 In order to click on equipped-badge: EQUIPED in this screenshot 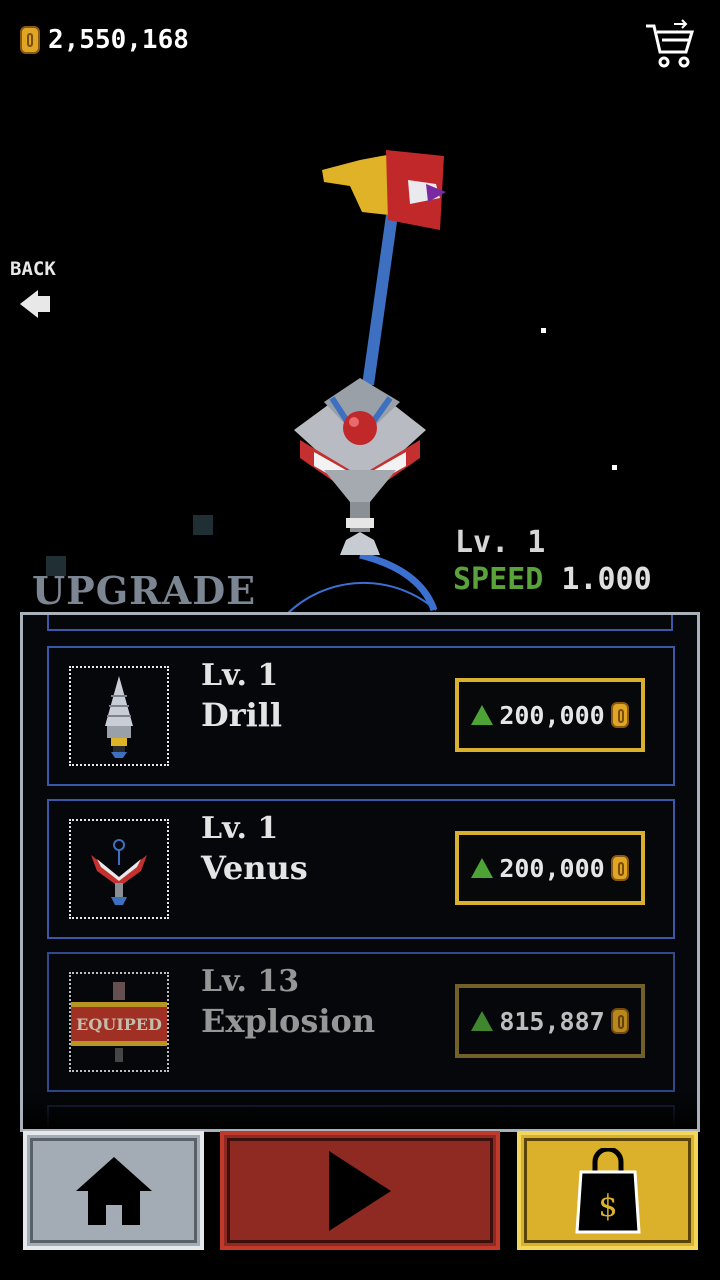, I will do `click(119, 1024)`.